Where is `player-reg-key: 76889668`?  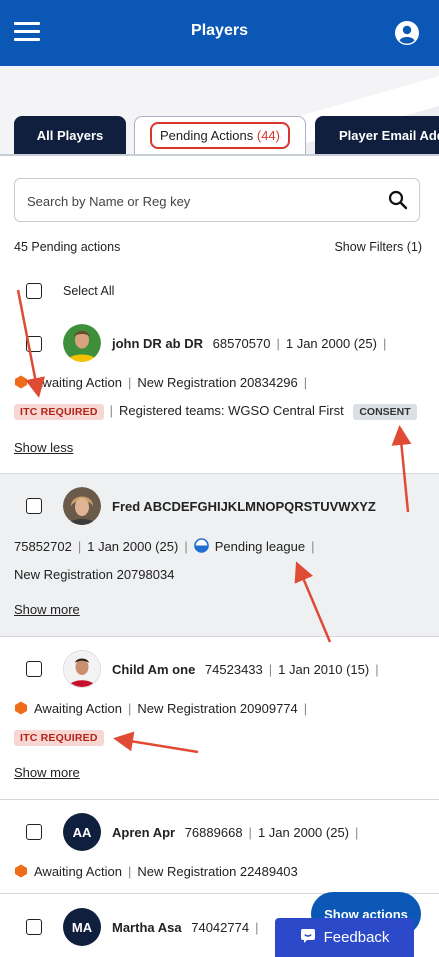 player-reg-key: 76889668 is located at coordinates (213, 832).